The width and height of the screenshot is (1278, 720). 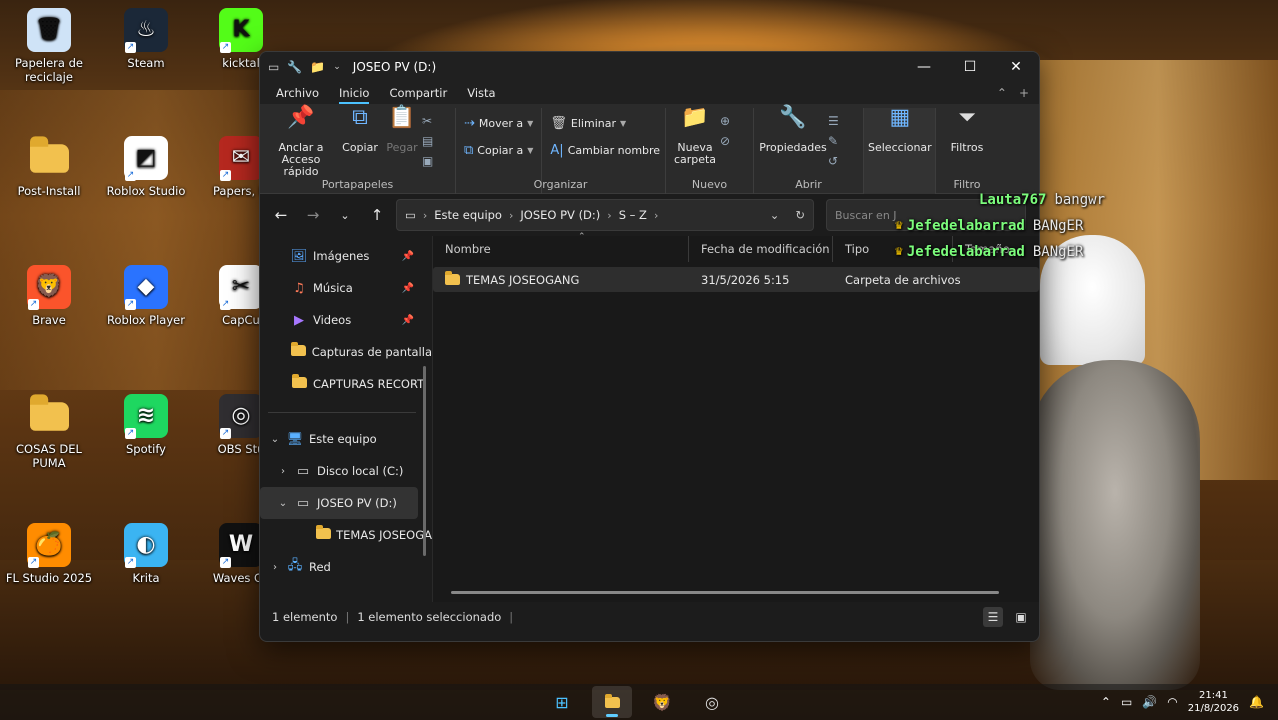 I want to click on wifi-icon: ◠, so click(x=1172, y=702).